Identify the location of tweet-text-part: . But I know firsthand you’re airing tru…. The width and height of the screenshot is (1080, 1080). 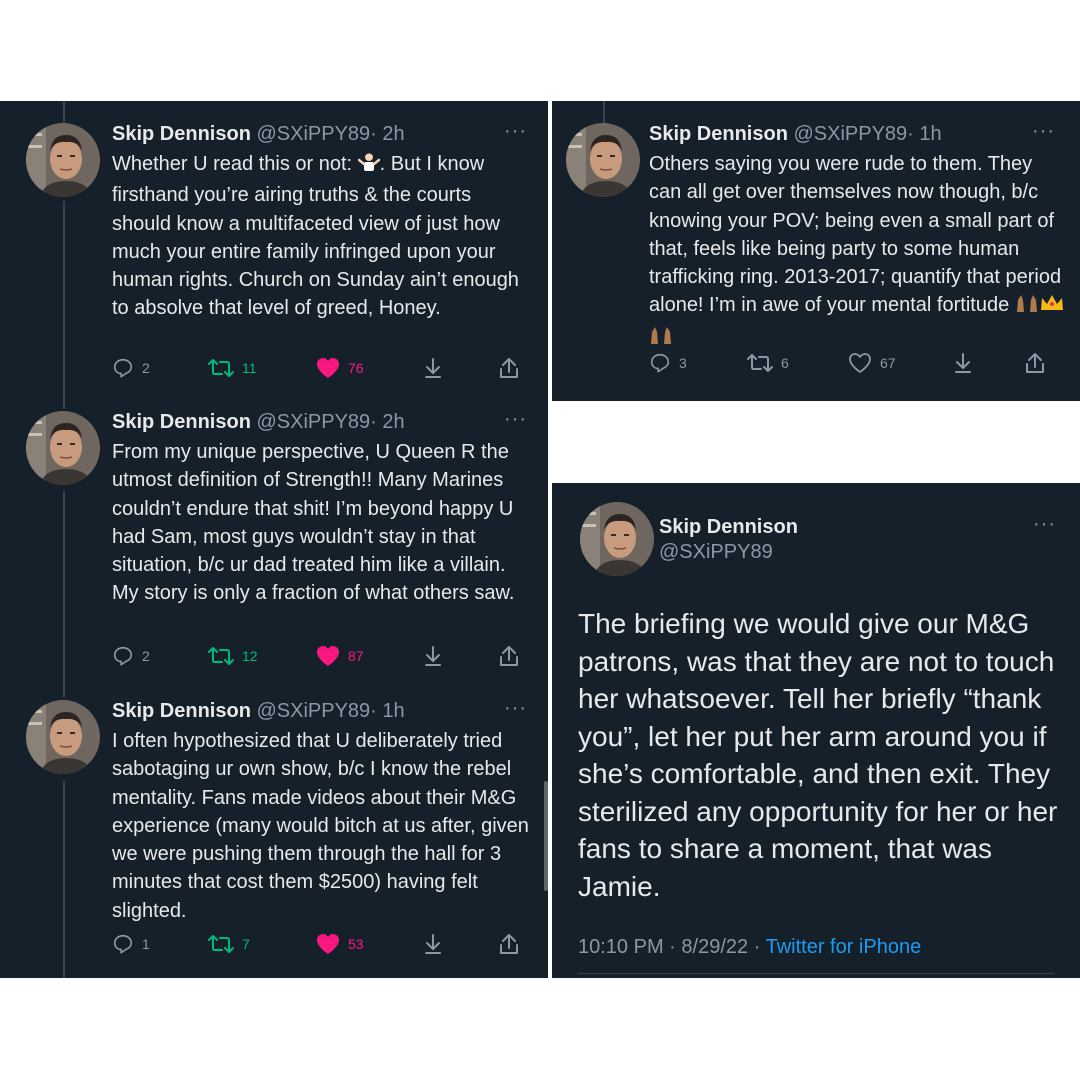
(315, 236).